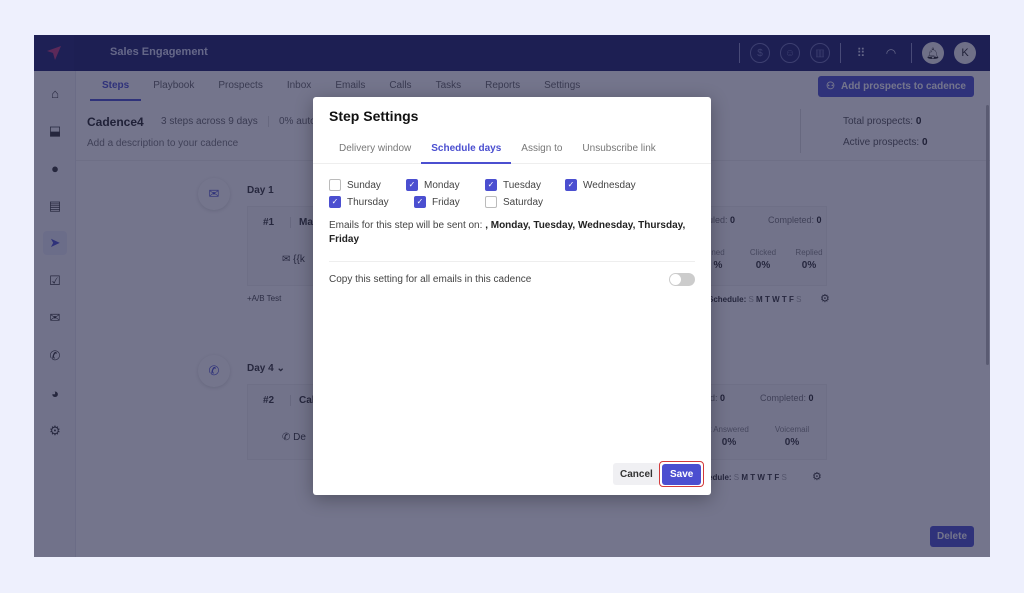 The image size is (1024, 593). I want to click on day-option-monday: ✓ Monday, so click(433, 185).